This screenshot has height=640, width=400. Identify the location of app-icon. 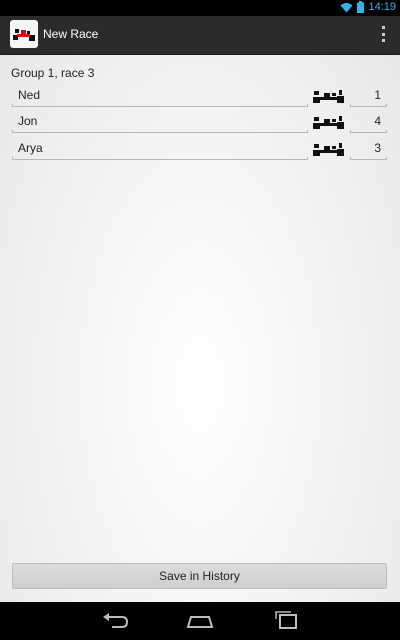
(24, 34).